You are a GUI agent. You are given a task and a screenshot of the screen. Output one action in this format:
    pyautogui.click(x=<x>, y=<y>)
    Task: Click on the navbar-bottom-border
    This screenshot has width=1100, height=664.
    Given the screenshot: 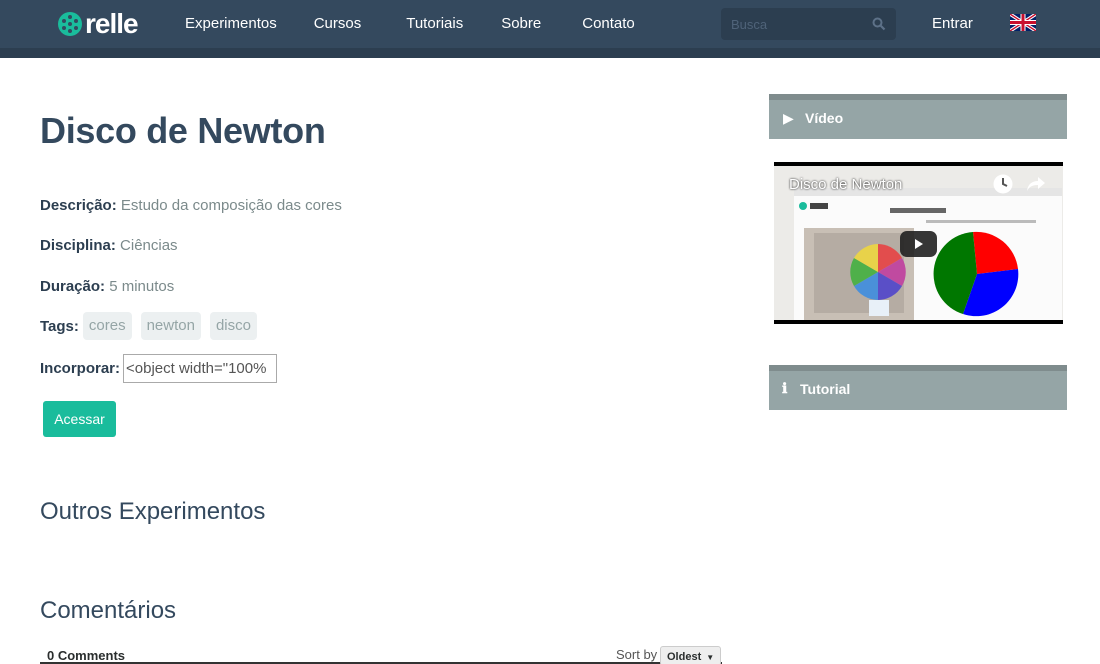 What is the action you would take?
    pyautogui.click(x=550, y=53)
    